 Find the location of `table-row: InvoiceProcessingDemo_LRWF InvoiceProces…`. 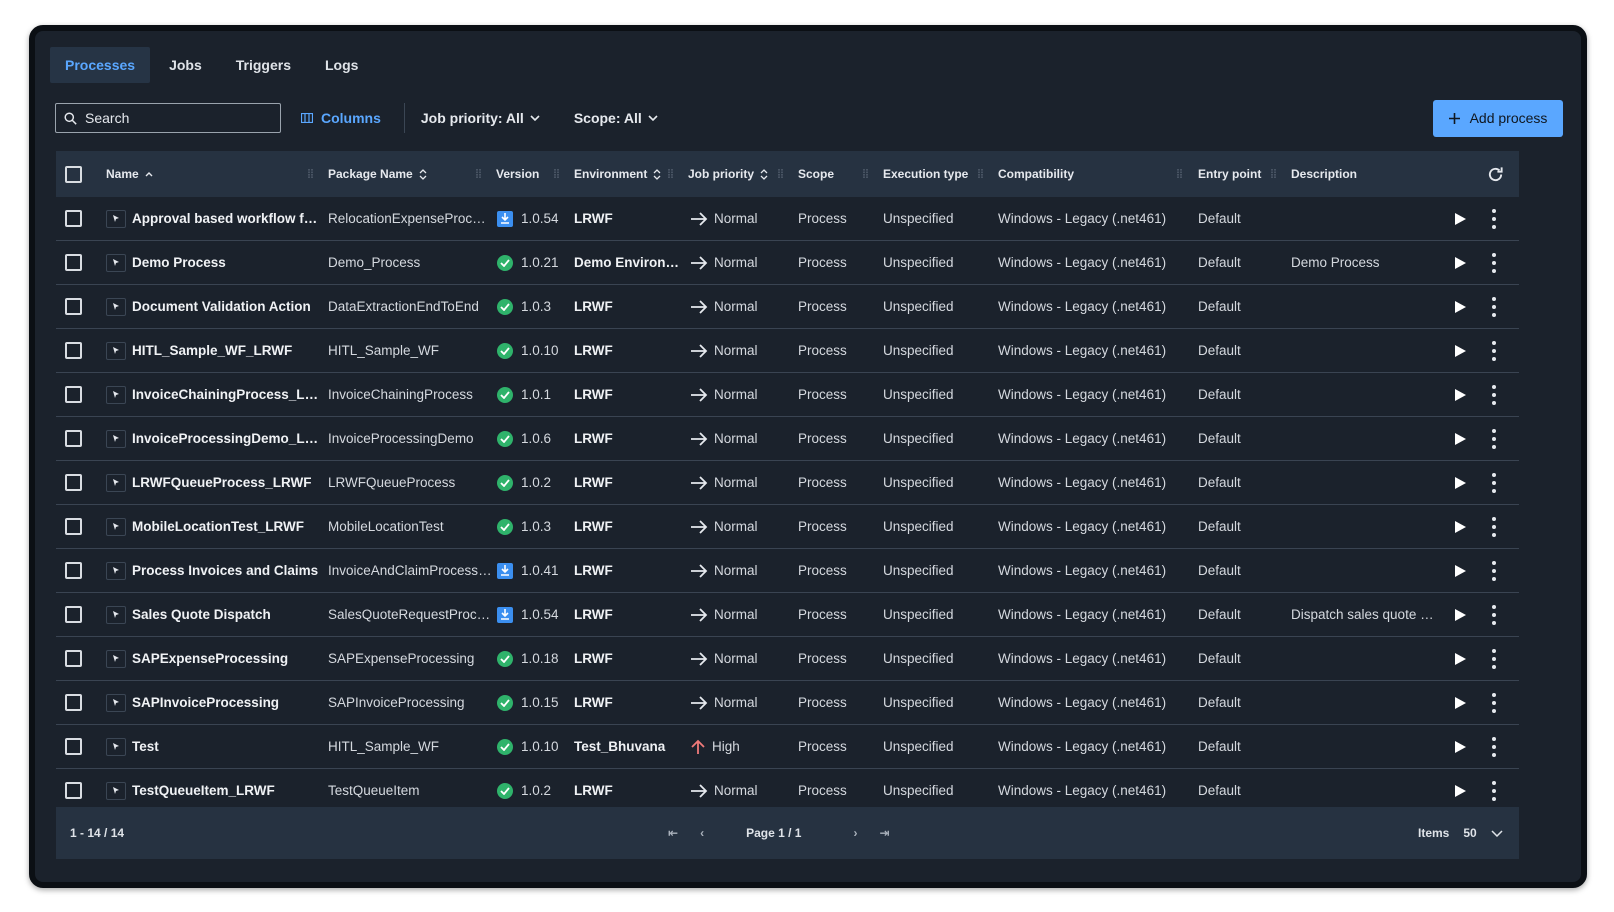

table-row: InvoiceProcessingDemo_LRWF InvoiceProces… is located at coordinates (787, 439).